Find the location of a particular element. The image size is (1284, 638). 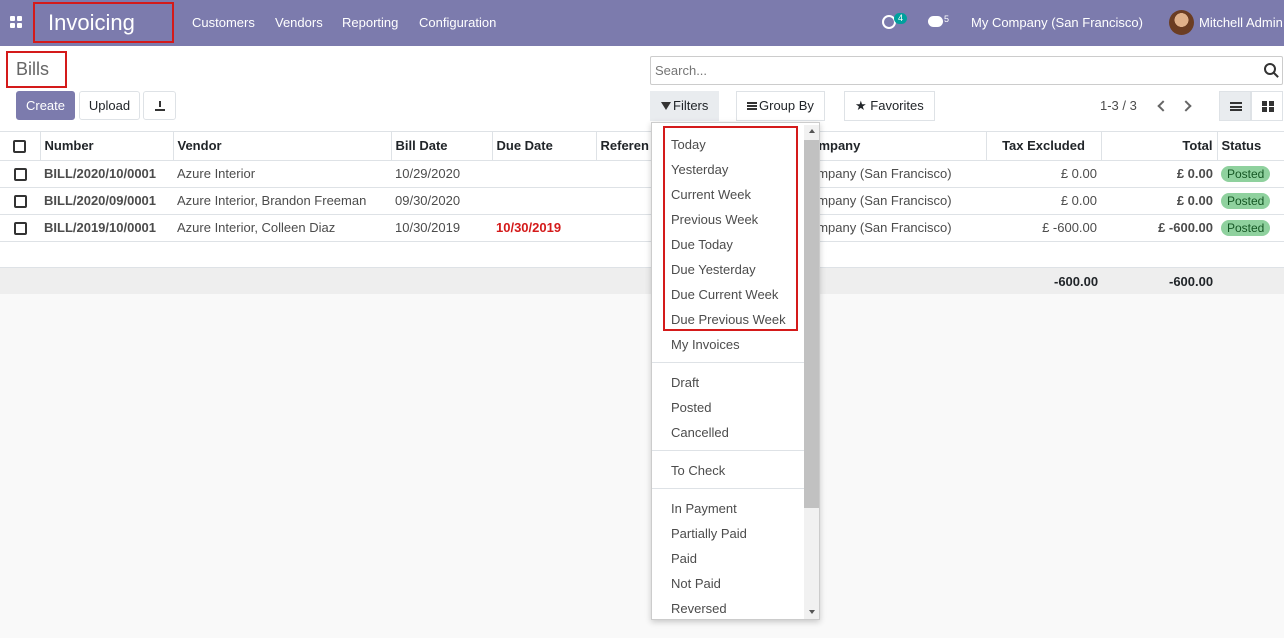

search-input is located at coordinates (951, 70).